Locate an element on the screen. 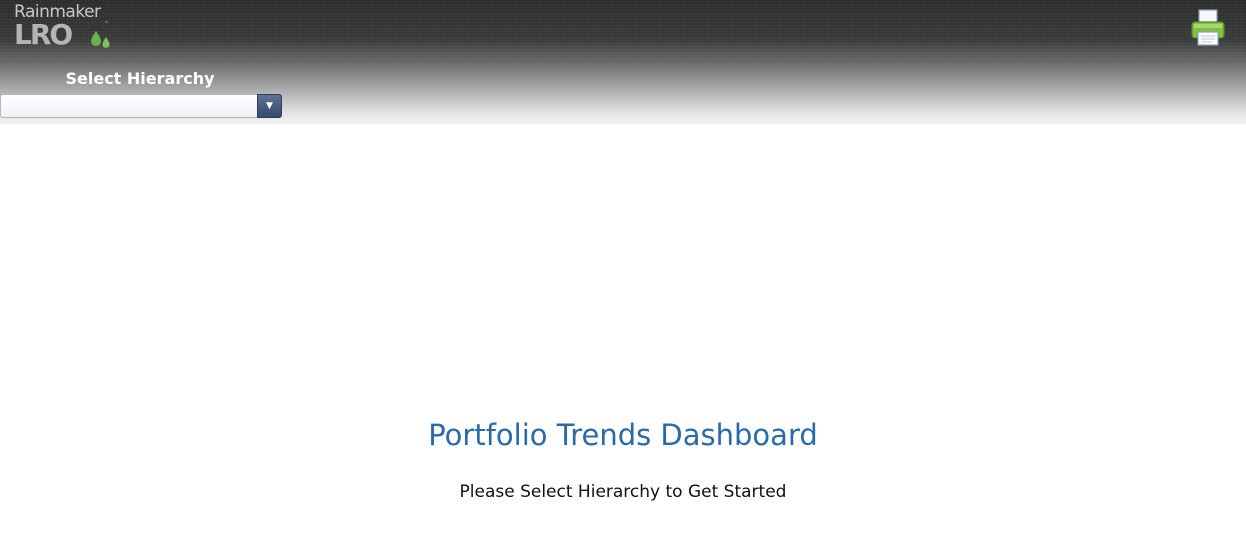 Image resolution: width=1246 pixels, height=554 pixels. printer-icon is located at coordinates (1208, 28).